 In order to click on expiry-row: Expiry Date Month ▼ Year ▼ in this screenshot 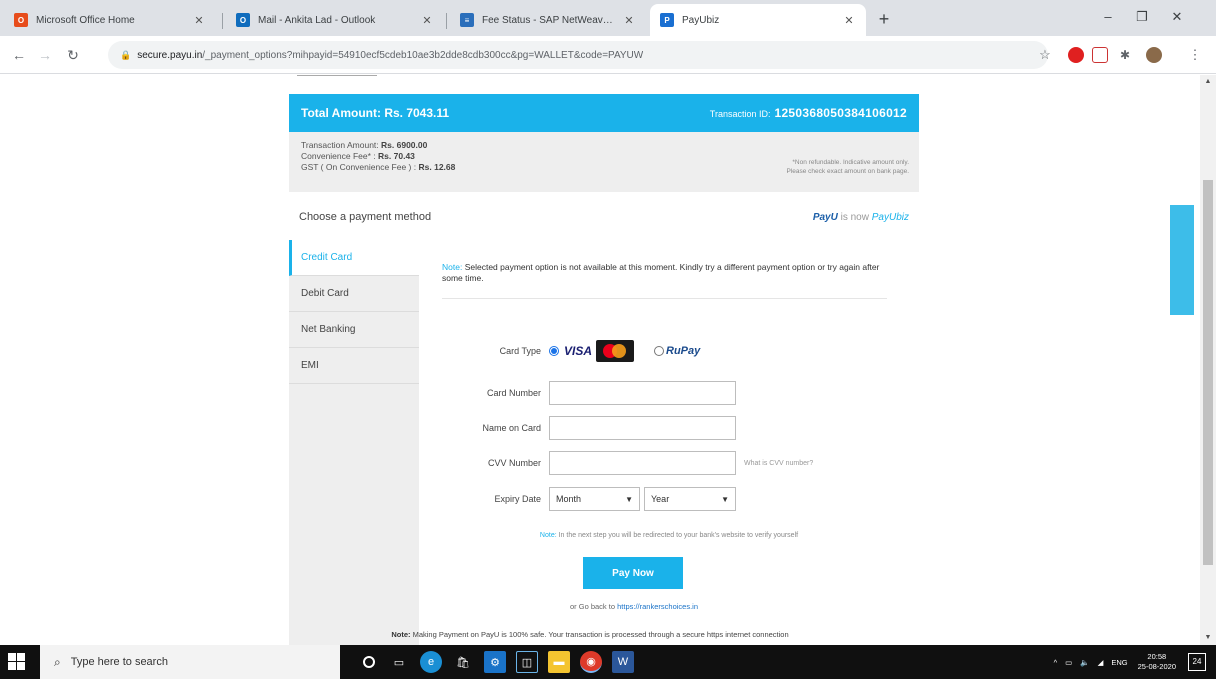, I will do `click(669, 499)`.